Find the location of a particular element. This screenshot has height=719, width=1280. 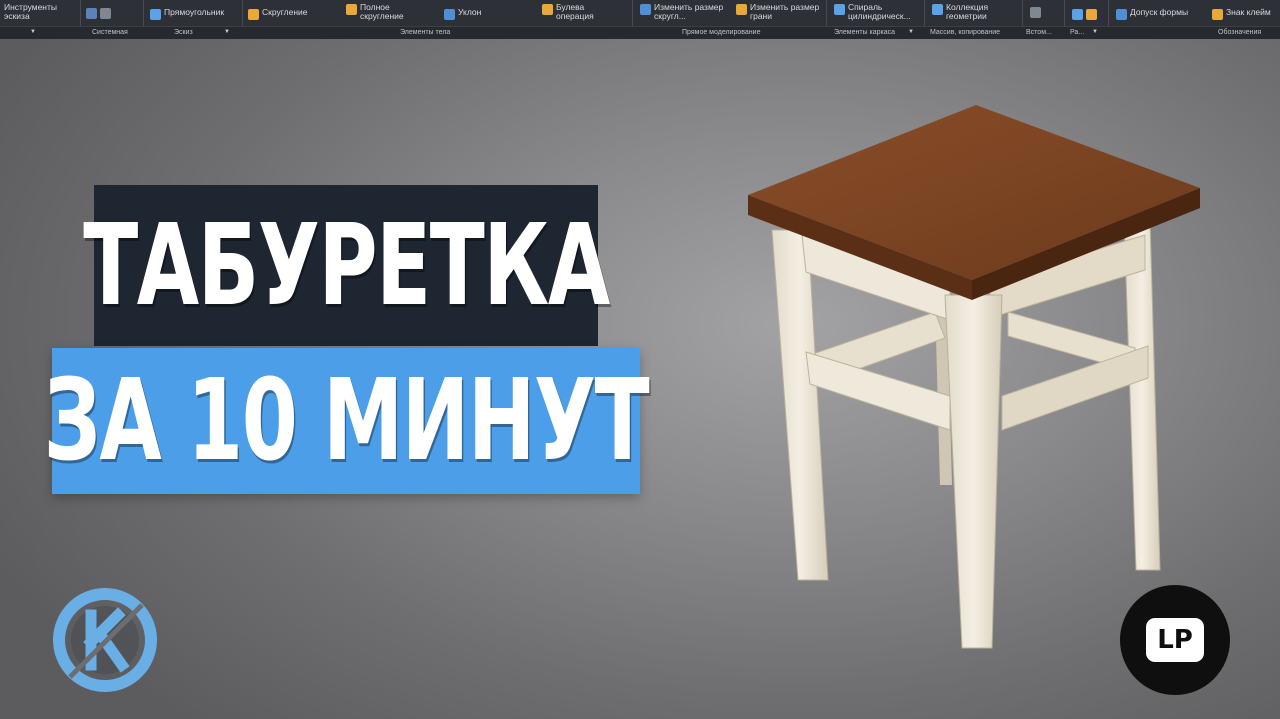

ribbon-item-label: Булева операция is located at coordinates (575, 11).